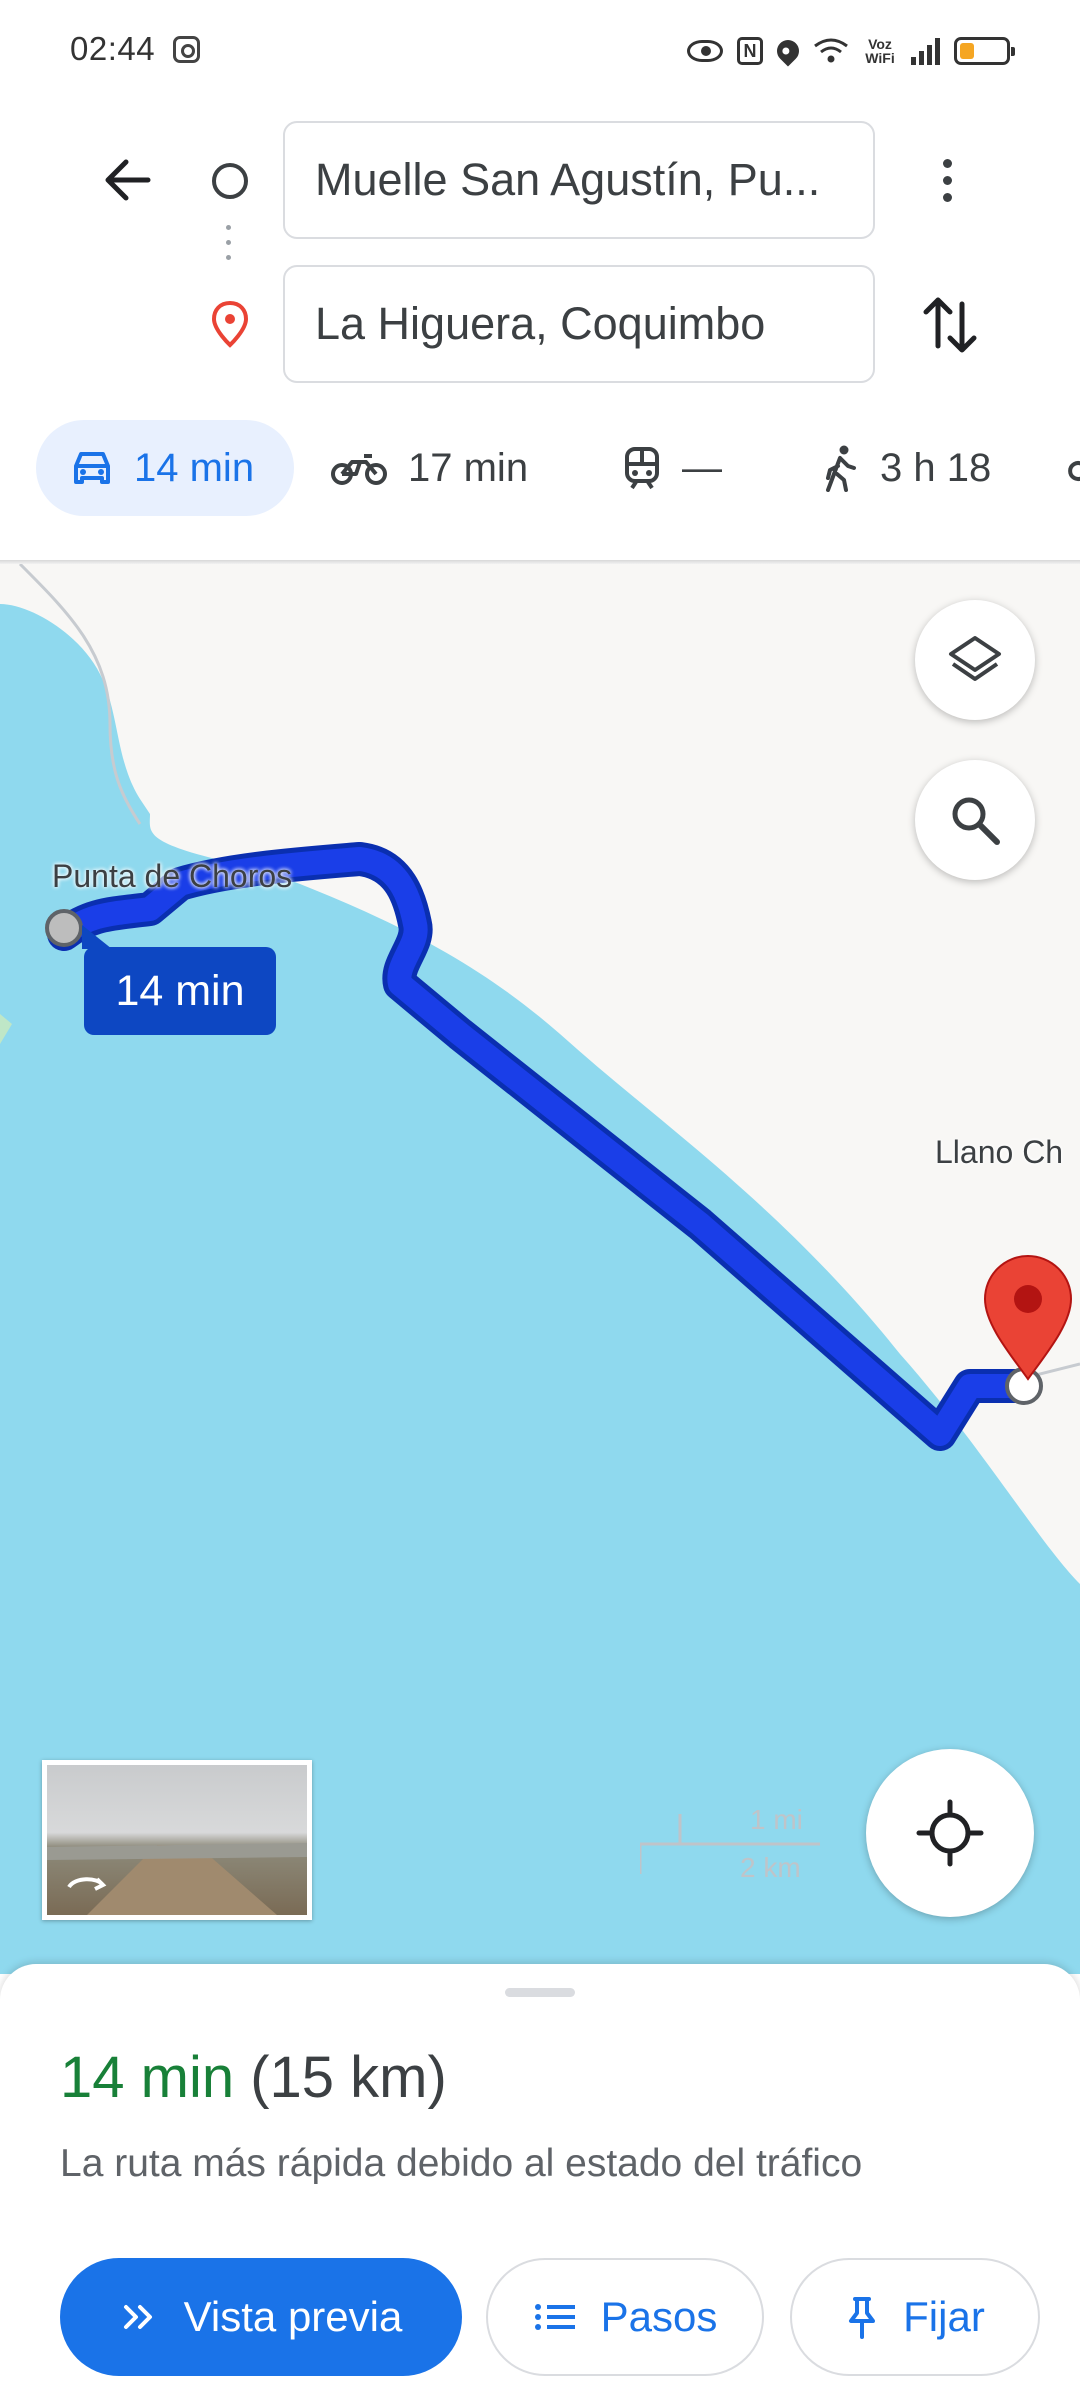 This screenshot has width=1080, height=2400. What do you see at coordinates (788, 51) in the screenshot?
I see `location-icon` at bounding box center [788, 51].